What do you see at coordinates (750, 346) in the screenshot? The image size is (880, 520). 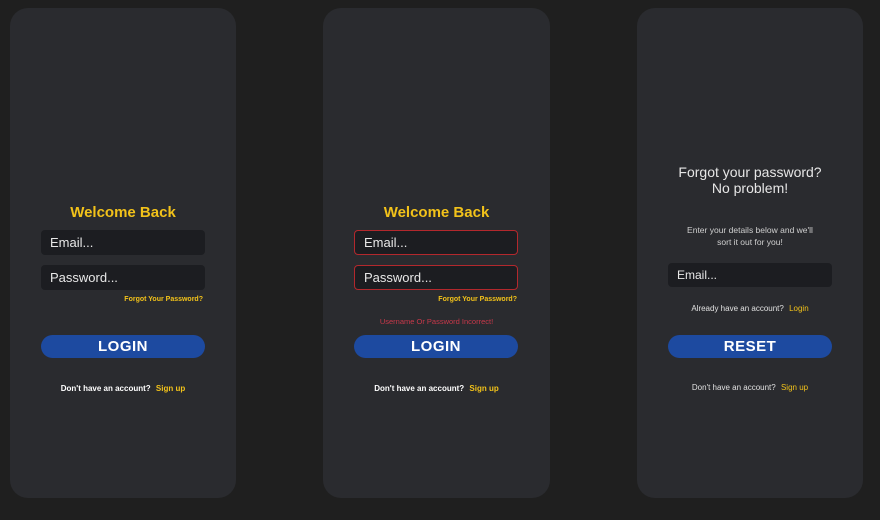 I see `reset-button: RESET` at bounding box center [750, 346].